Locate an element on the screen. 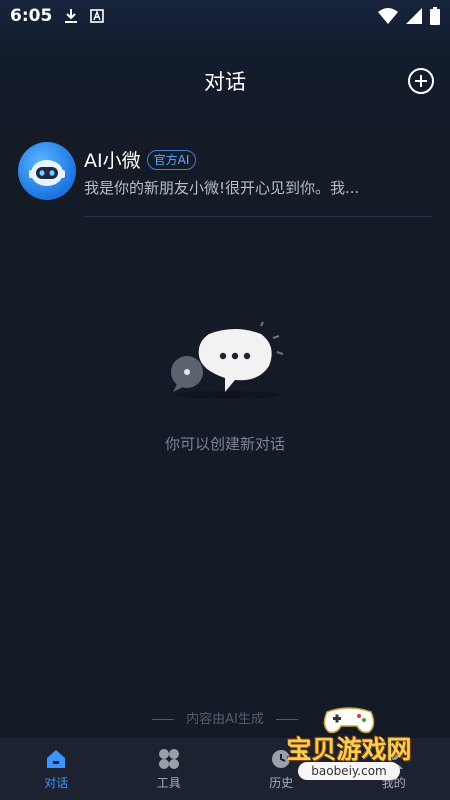 Image resolution: width=450 pixels, height=800 pixels. watermark-text: 宝贝游戏网 is located at coordinates (349, 749).